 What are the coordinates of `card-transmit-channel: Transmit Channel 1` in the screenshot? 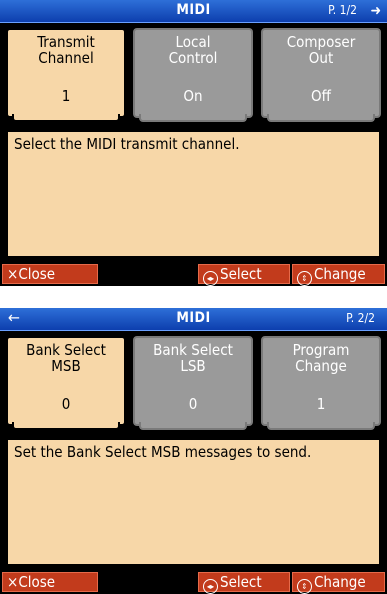 It's located at (66, 75).